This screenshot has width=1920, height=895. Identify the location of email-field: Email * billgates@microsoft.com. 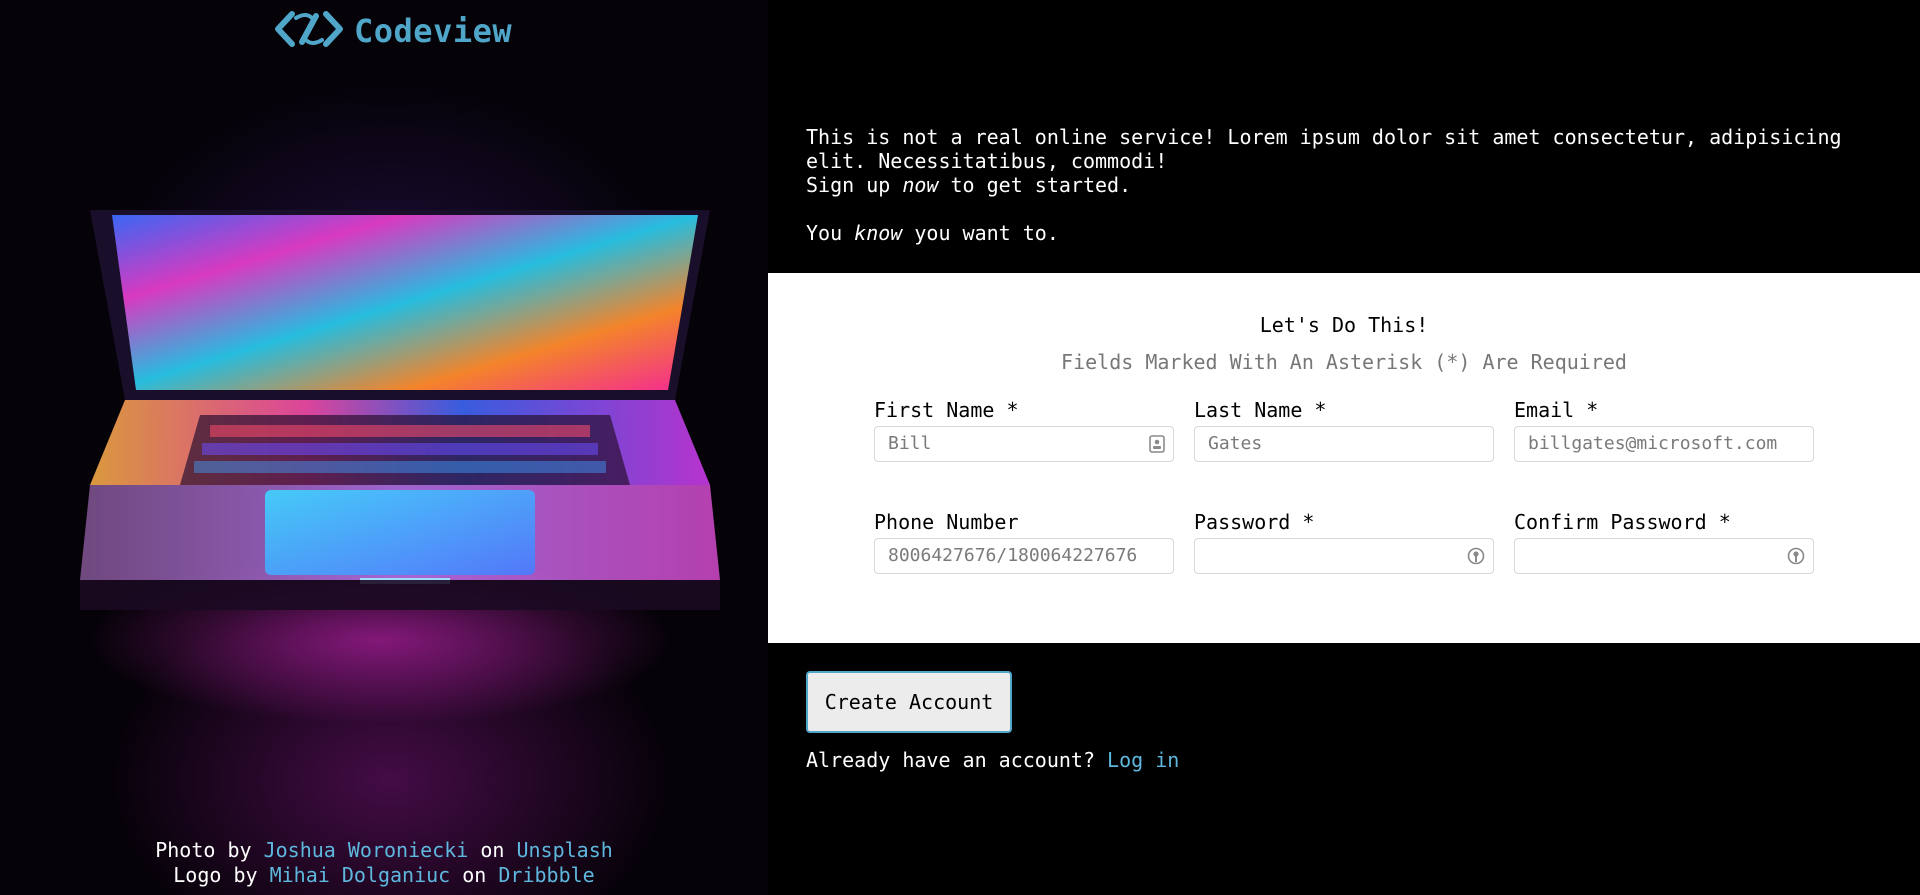
(1664, 430).